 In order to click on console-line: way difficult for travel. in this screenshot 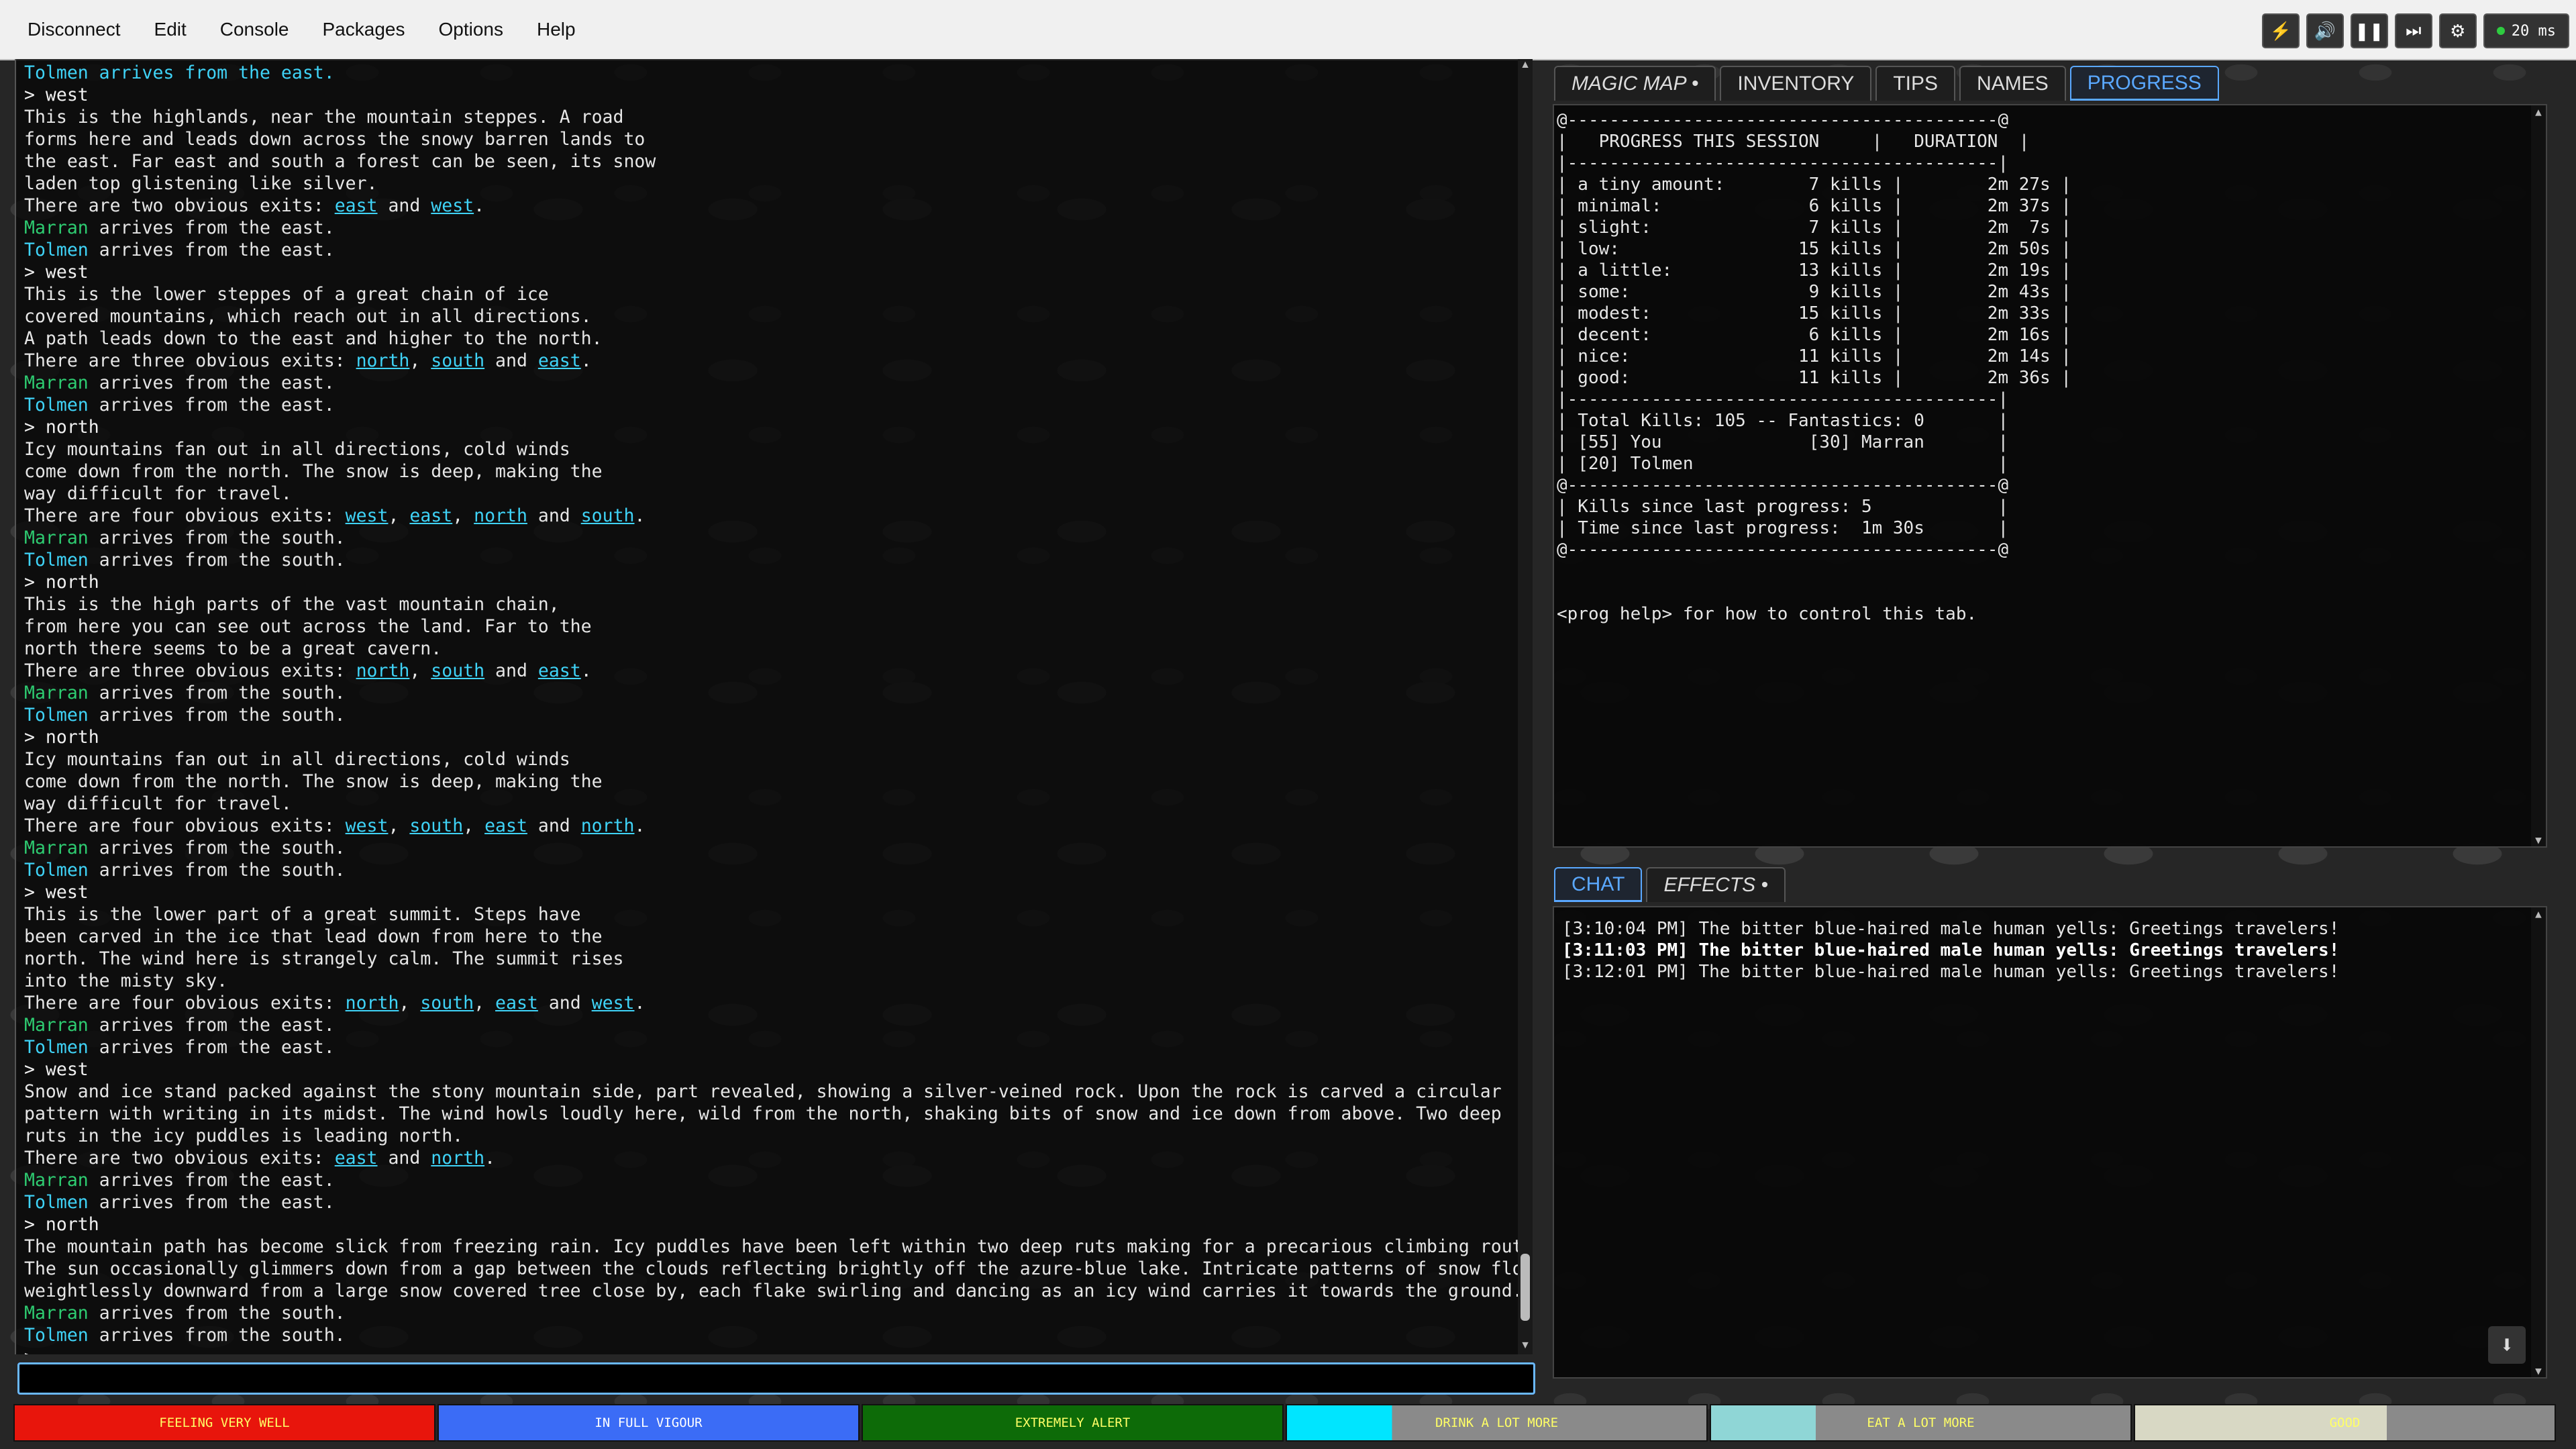, I will do `click(771, 804)`.